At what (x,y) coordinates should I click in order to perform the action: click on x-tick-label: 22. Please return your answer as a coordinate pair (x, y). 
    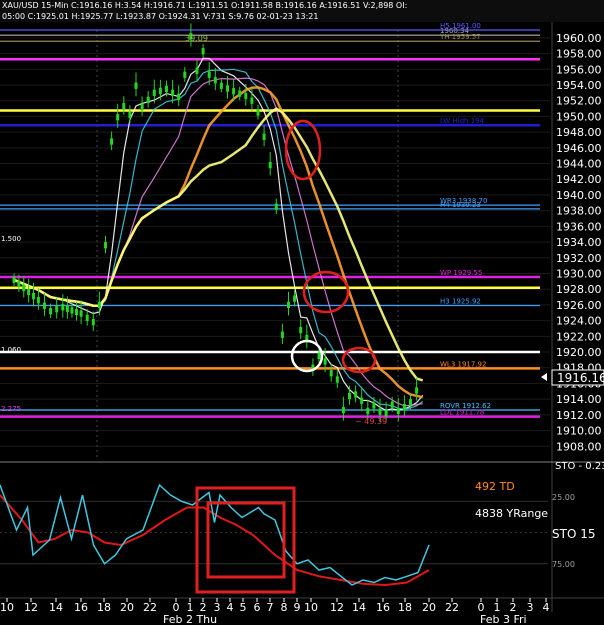
    Looking at the image, I should click on (150, 607).